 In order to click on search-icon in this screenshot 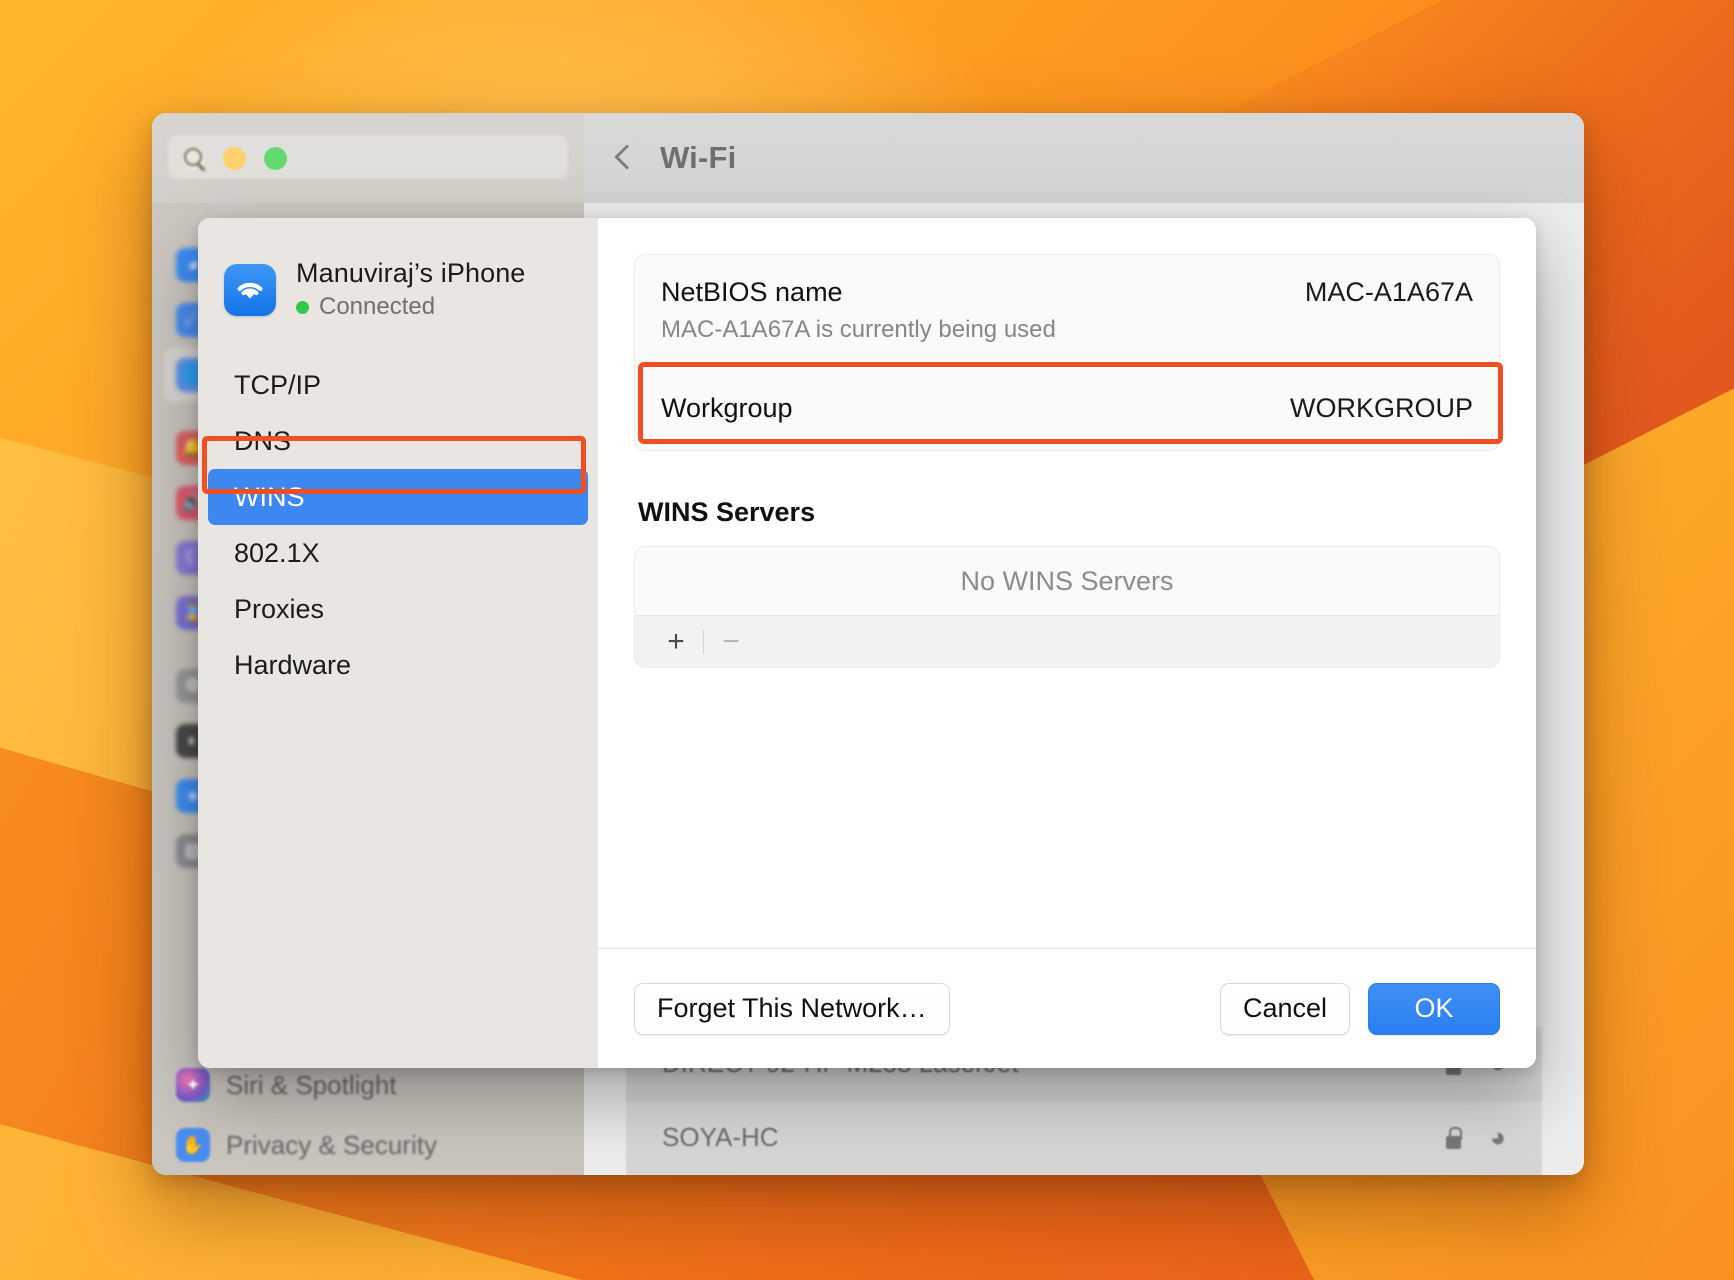, I will do `click(193, 157)`.